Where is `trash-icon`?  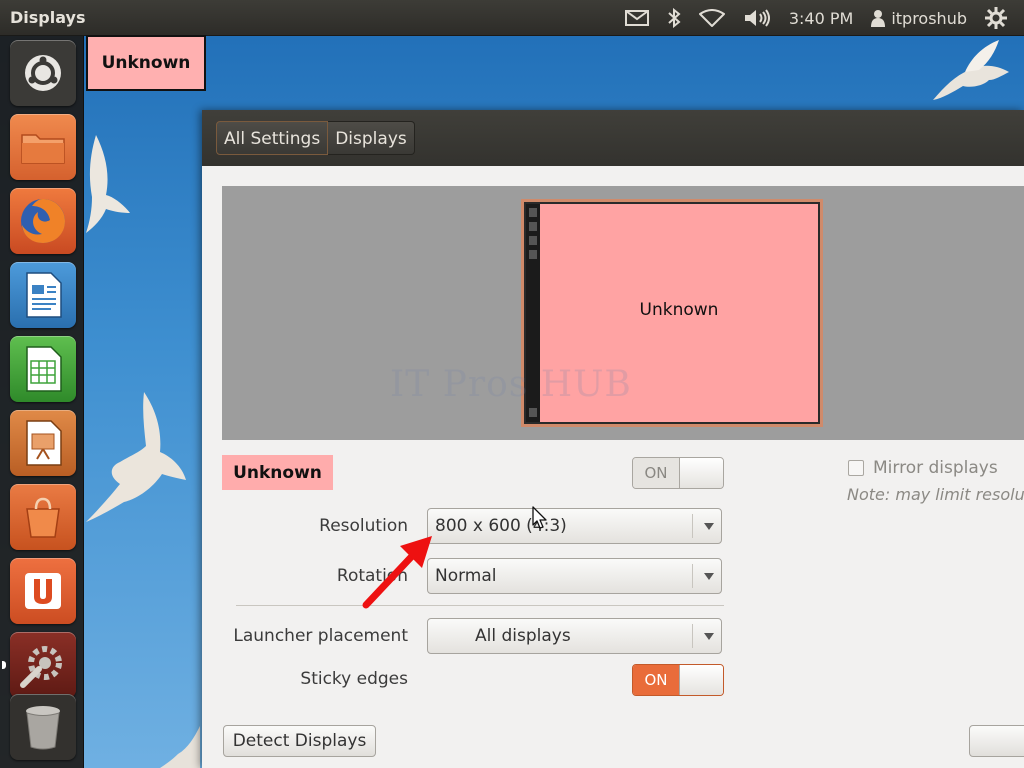 trash-icon is located at coordinates (43, 727).